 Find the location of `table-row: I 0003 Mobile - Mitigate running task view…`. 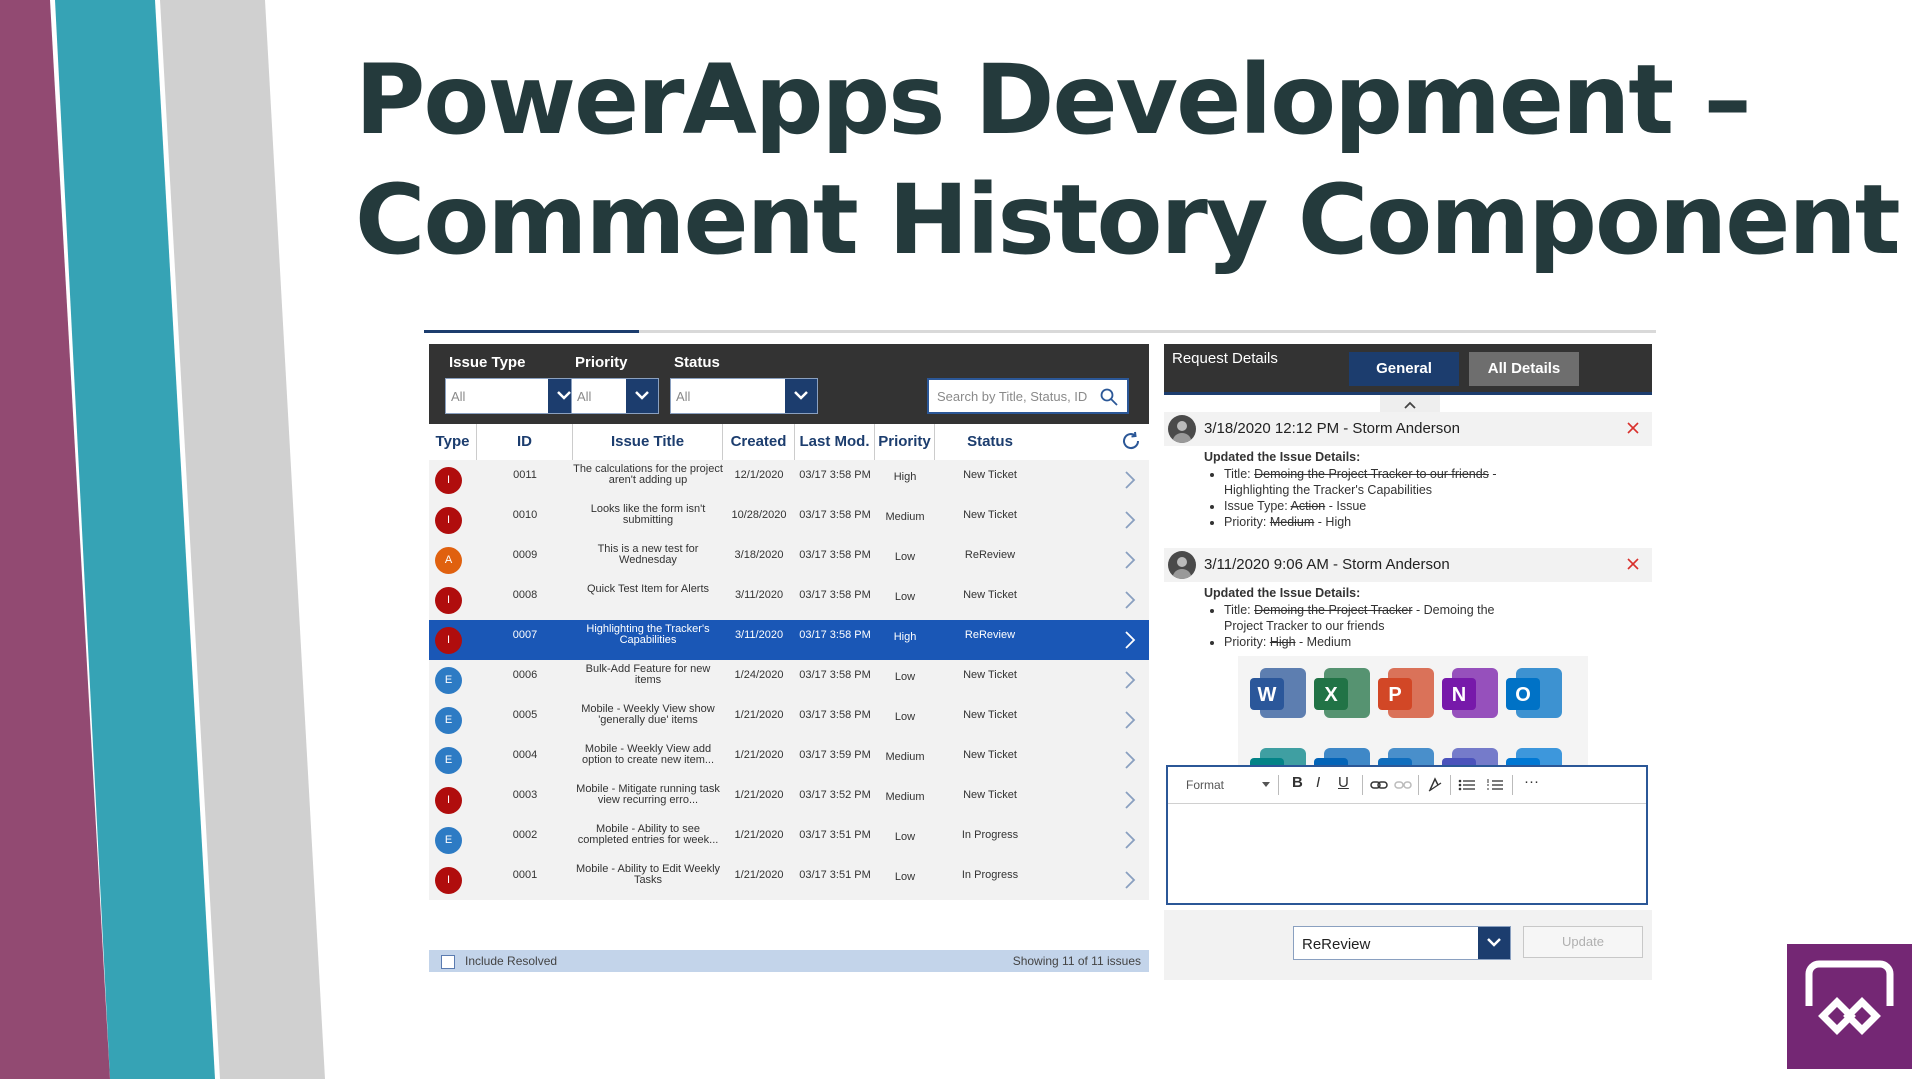

table-row: I 0003 Mobile - Mitigate running task view… is located at coordinates (789, 800).